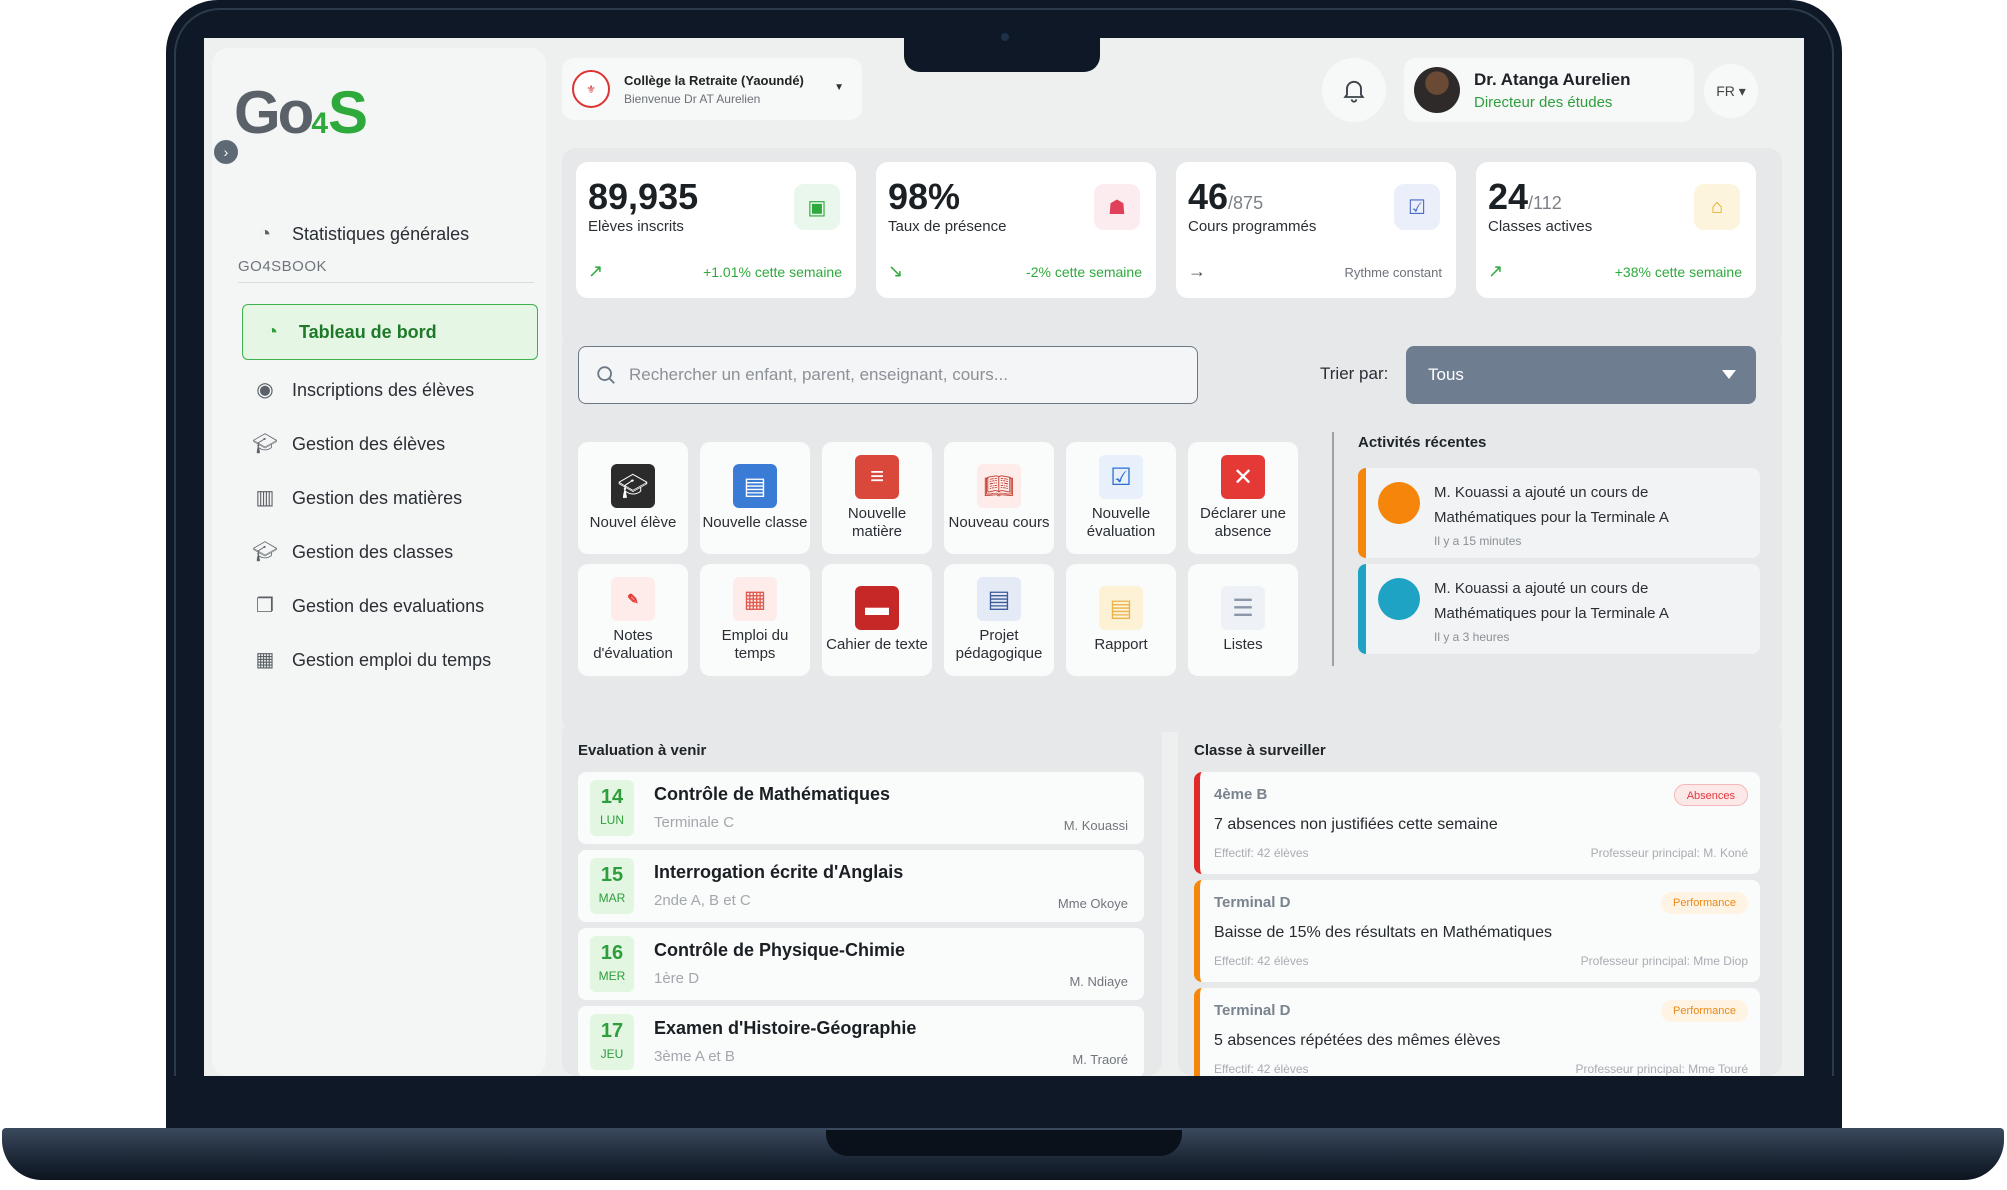 The height and width of the screenshot is (1190, 2007). I want to click on sidebar-item-inscriptions: ◉ Inscriptions des élèves, so click(390, 390).